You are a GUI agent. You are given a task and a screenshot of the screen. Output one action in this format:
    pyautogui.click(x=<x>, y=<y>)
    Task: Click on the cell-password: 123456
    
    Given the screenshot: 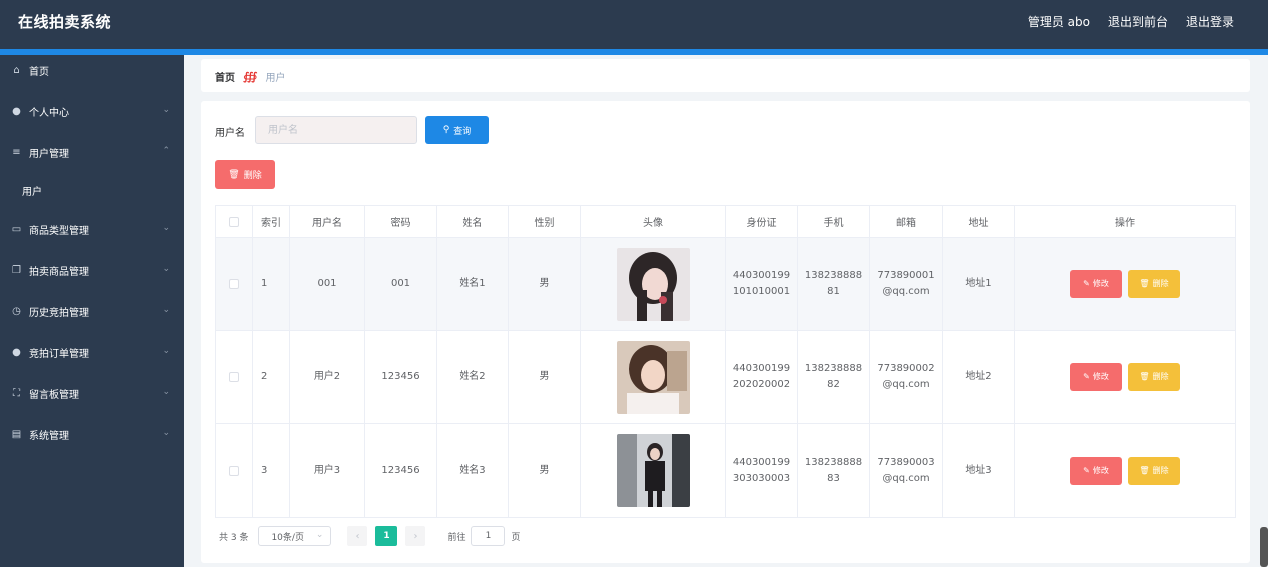 What is the action you would take?
    pyautogui.click(x=401, y=377)
    